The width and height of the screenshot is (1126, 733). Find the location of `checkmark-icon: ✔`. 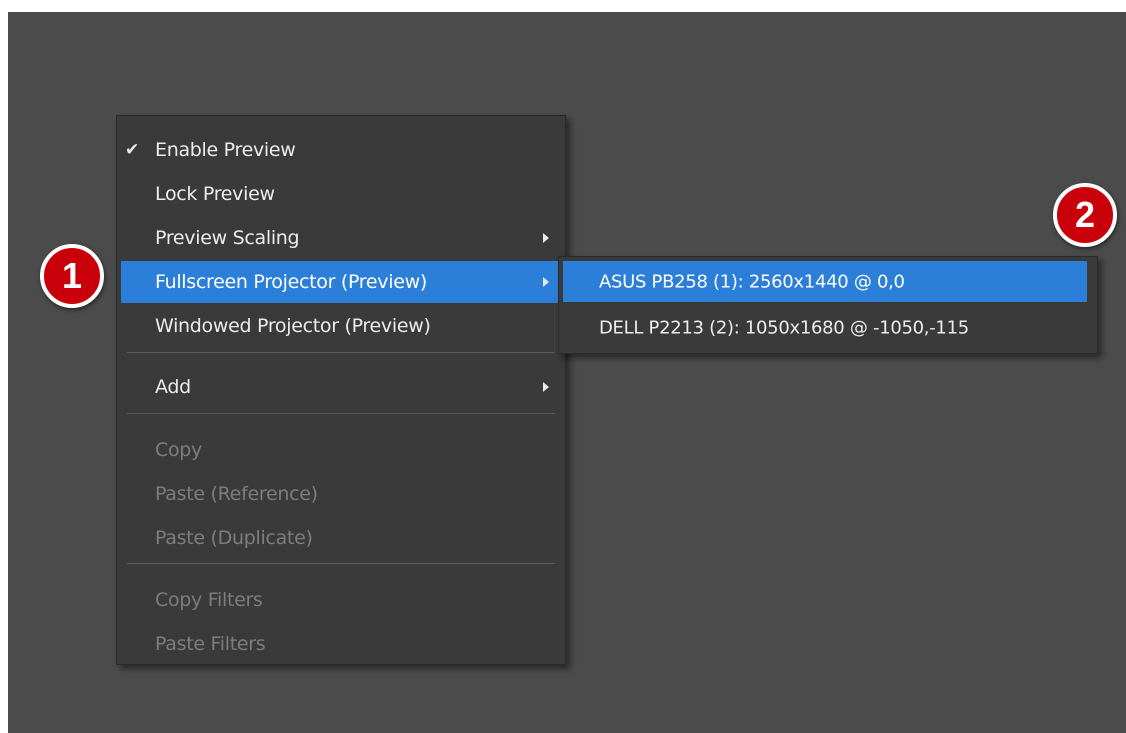

checkmark-icon: ✔ is located at coordinates (132, 150).